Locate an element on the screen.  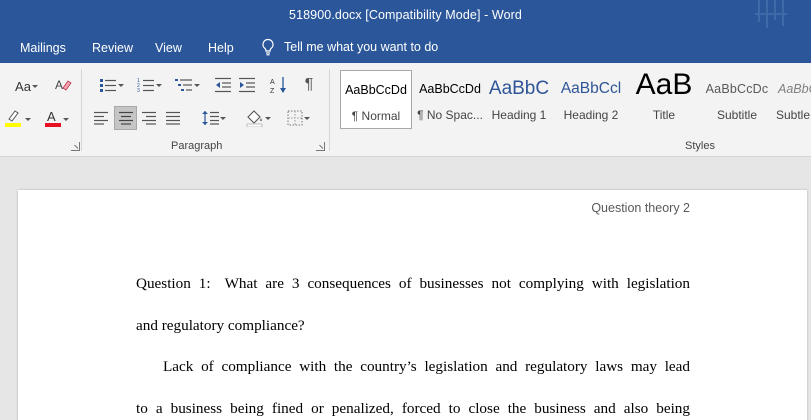
style-heading-2: AaBbCcl Heading 2 is located at coordinates (591, 99).